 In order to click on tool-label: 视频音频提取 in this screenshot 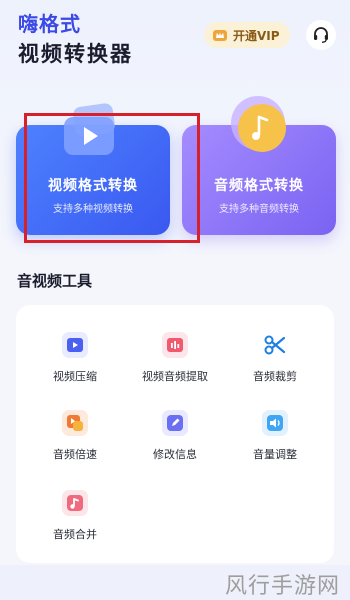, I will do `click(175, 376)`.